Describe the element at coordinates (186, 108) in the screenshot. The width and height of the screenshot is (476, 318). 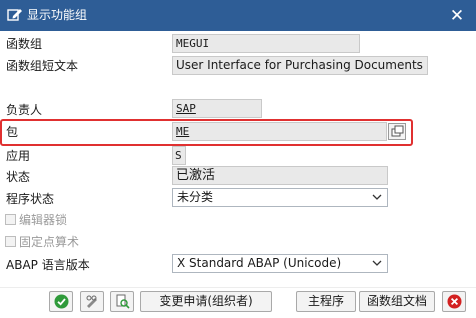
I see `responsible-value: SAP` at that location.